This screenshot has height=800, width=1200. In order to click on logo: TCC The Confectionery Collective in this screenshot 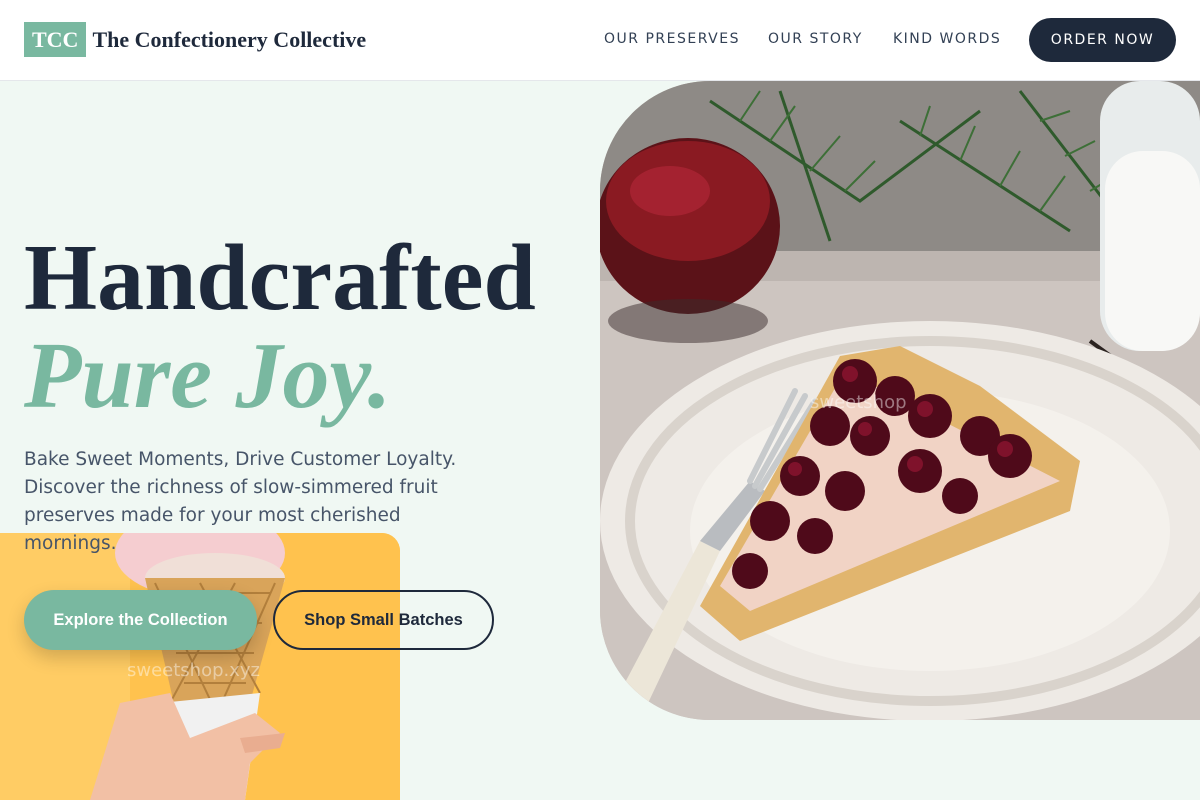, I will do `click(195, 39)`.